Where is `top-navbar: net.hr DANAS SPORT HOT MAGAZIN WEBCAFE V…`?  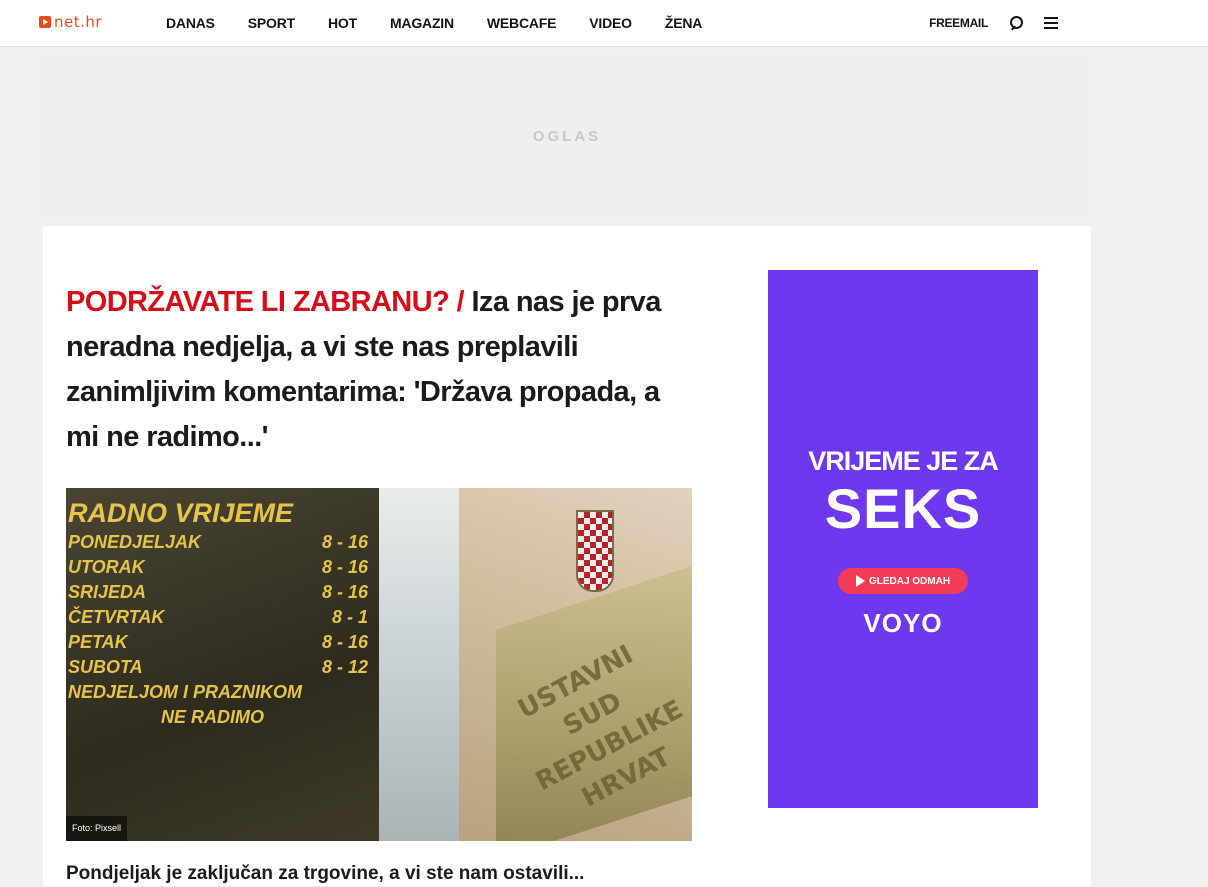 top-navbar: net.hr DANAS SPORT HOT MAGAZIN WEBCAFE V… is located at coordinates (604, 23).